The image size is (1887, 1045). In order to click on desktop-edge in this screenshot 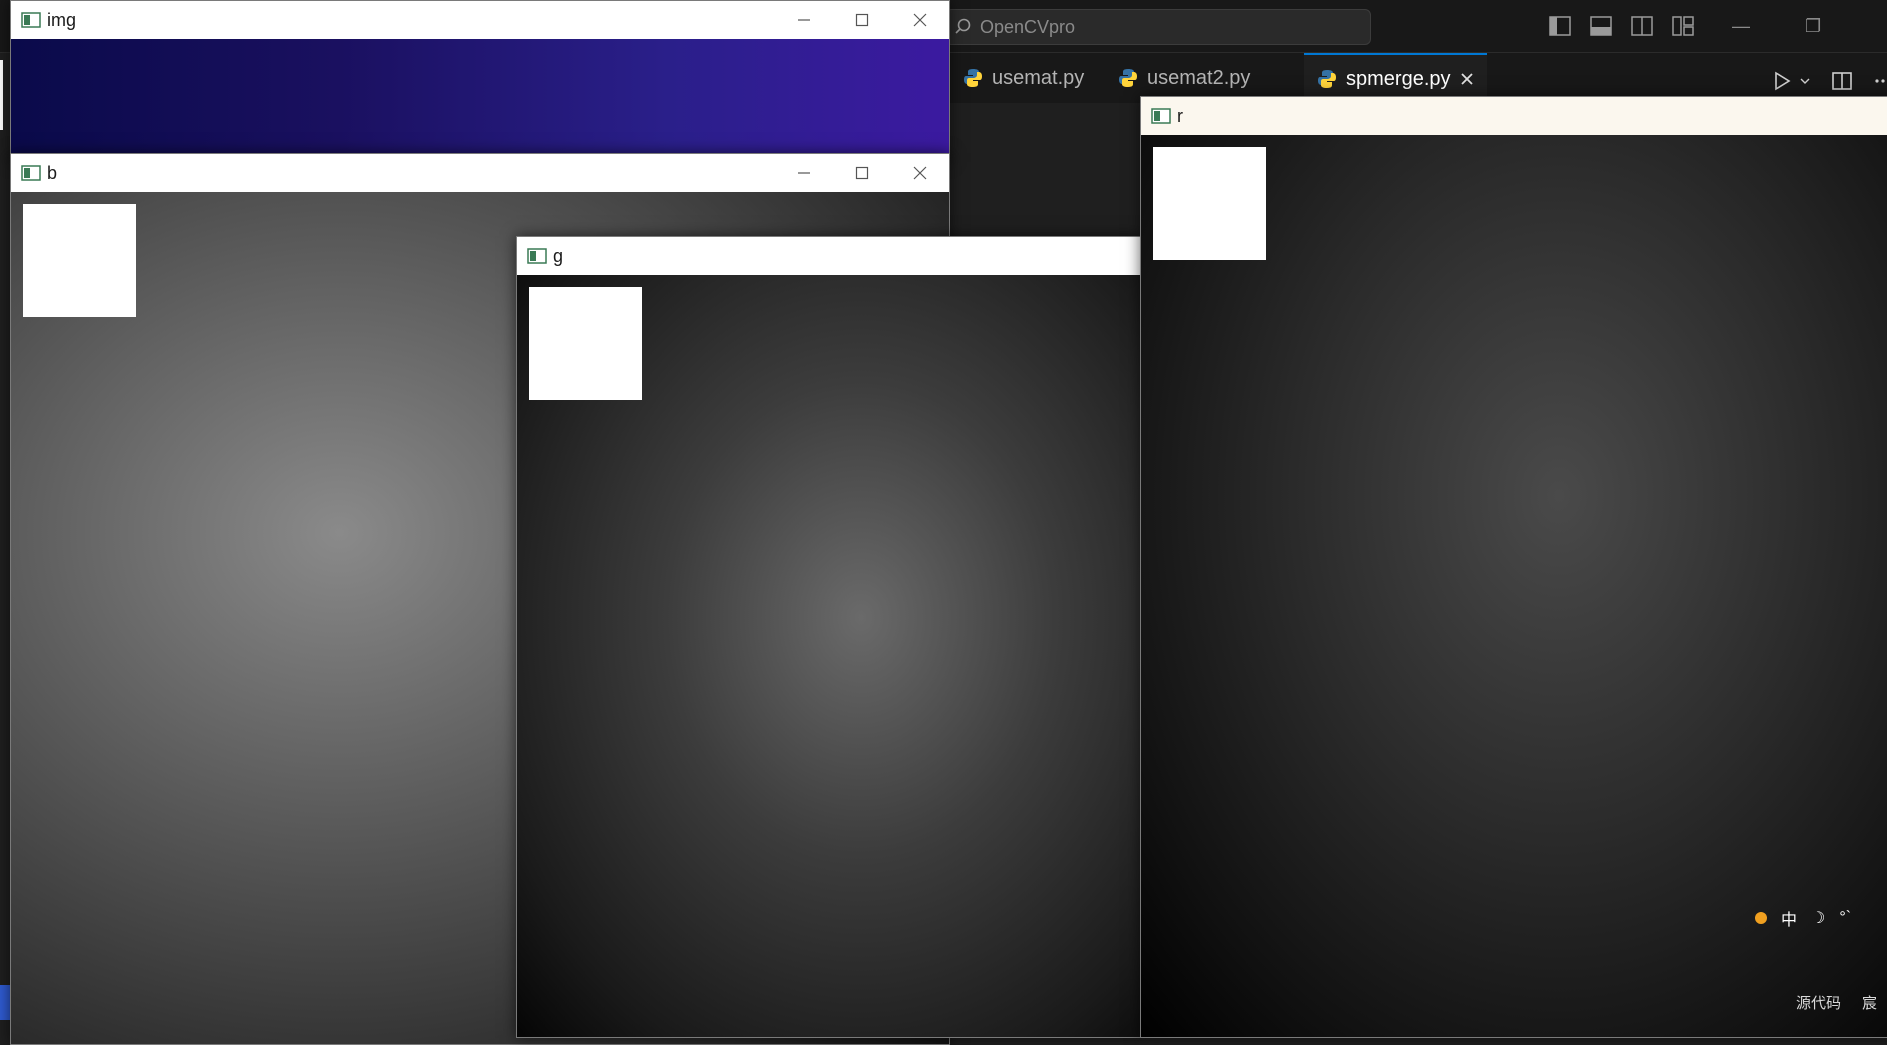, I will do `click(1, 95)`.